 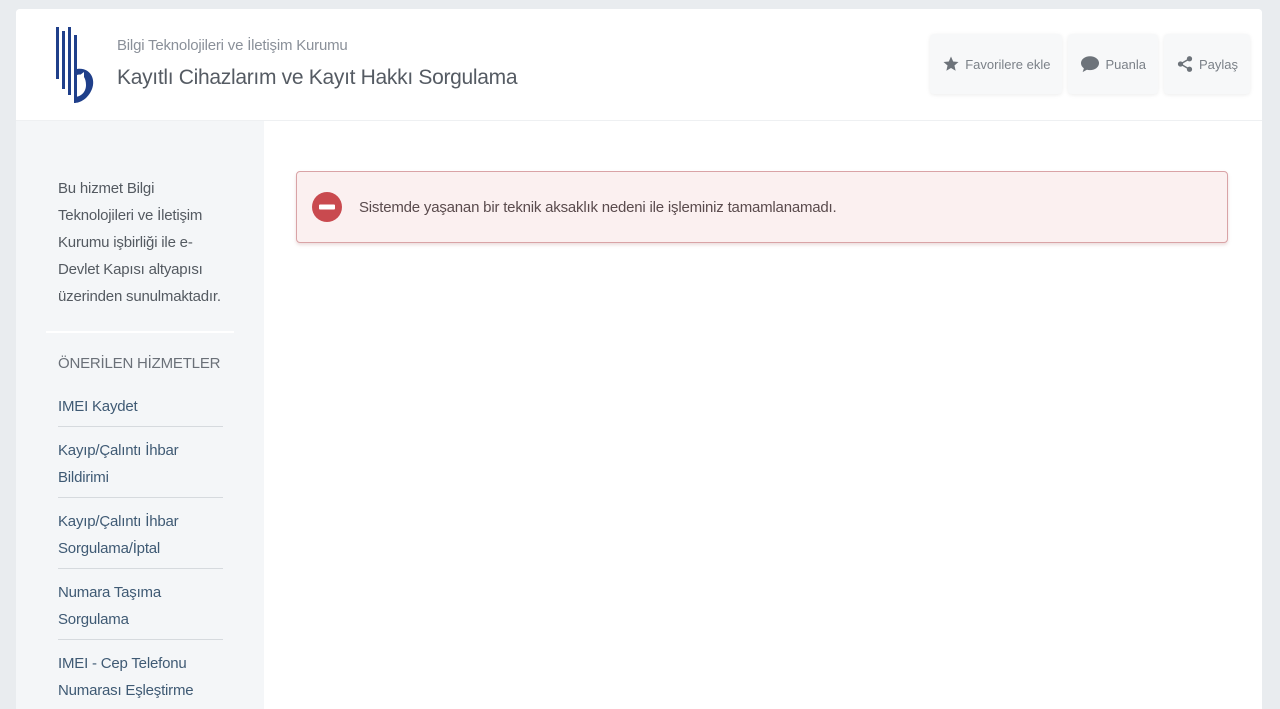 I want to click on agency-name: Bilgi Teknolojileri ve İletişim Kurumu, so click(x=232, y=45).